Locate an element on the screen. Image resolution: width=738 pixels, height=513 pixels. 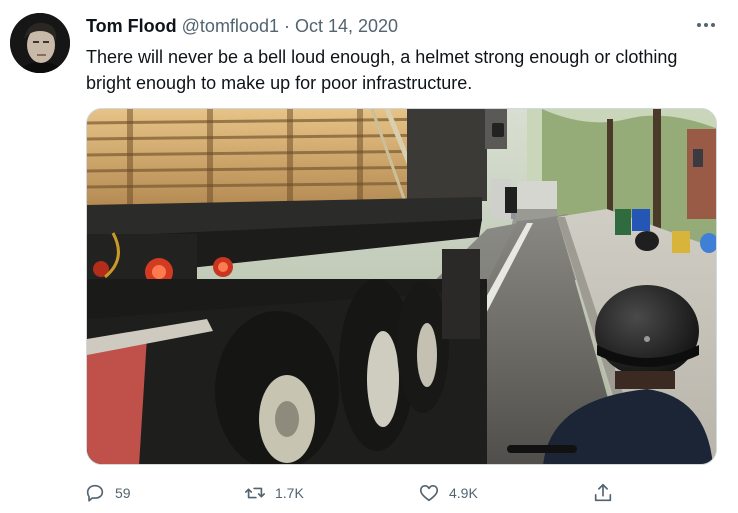
reply-count: 59 is located at coordinates (123, 493).